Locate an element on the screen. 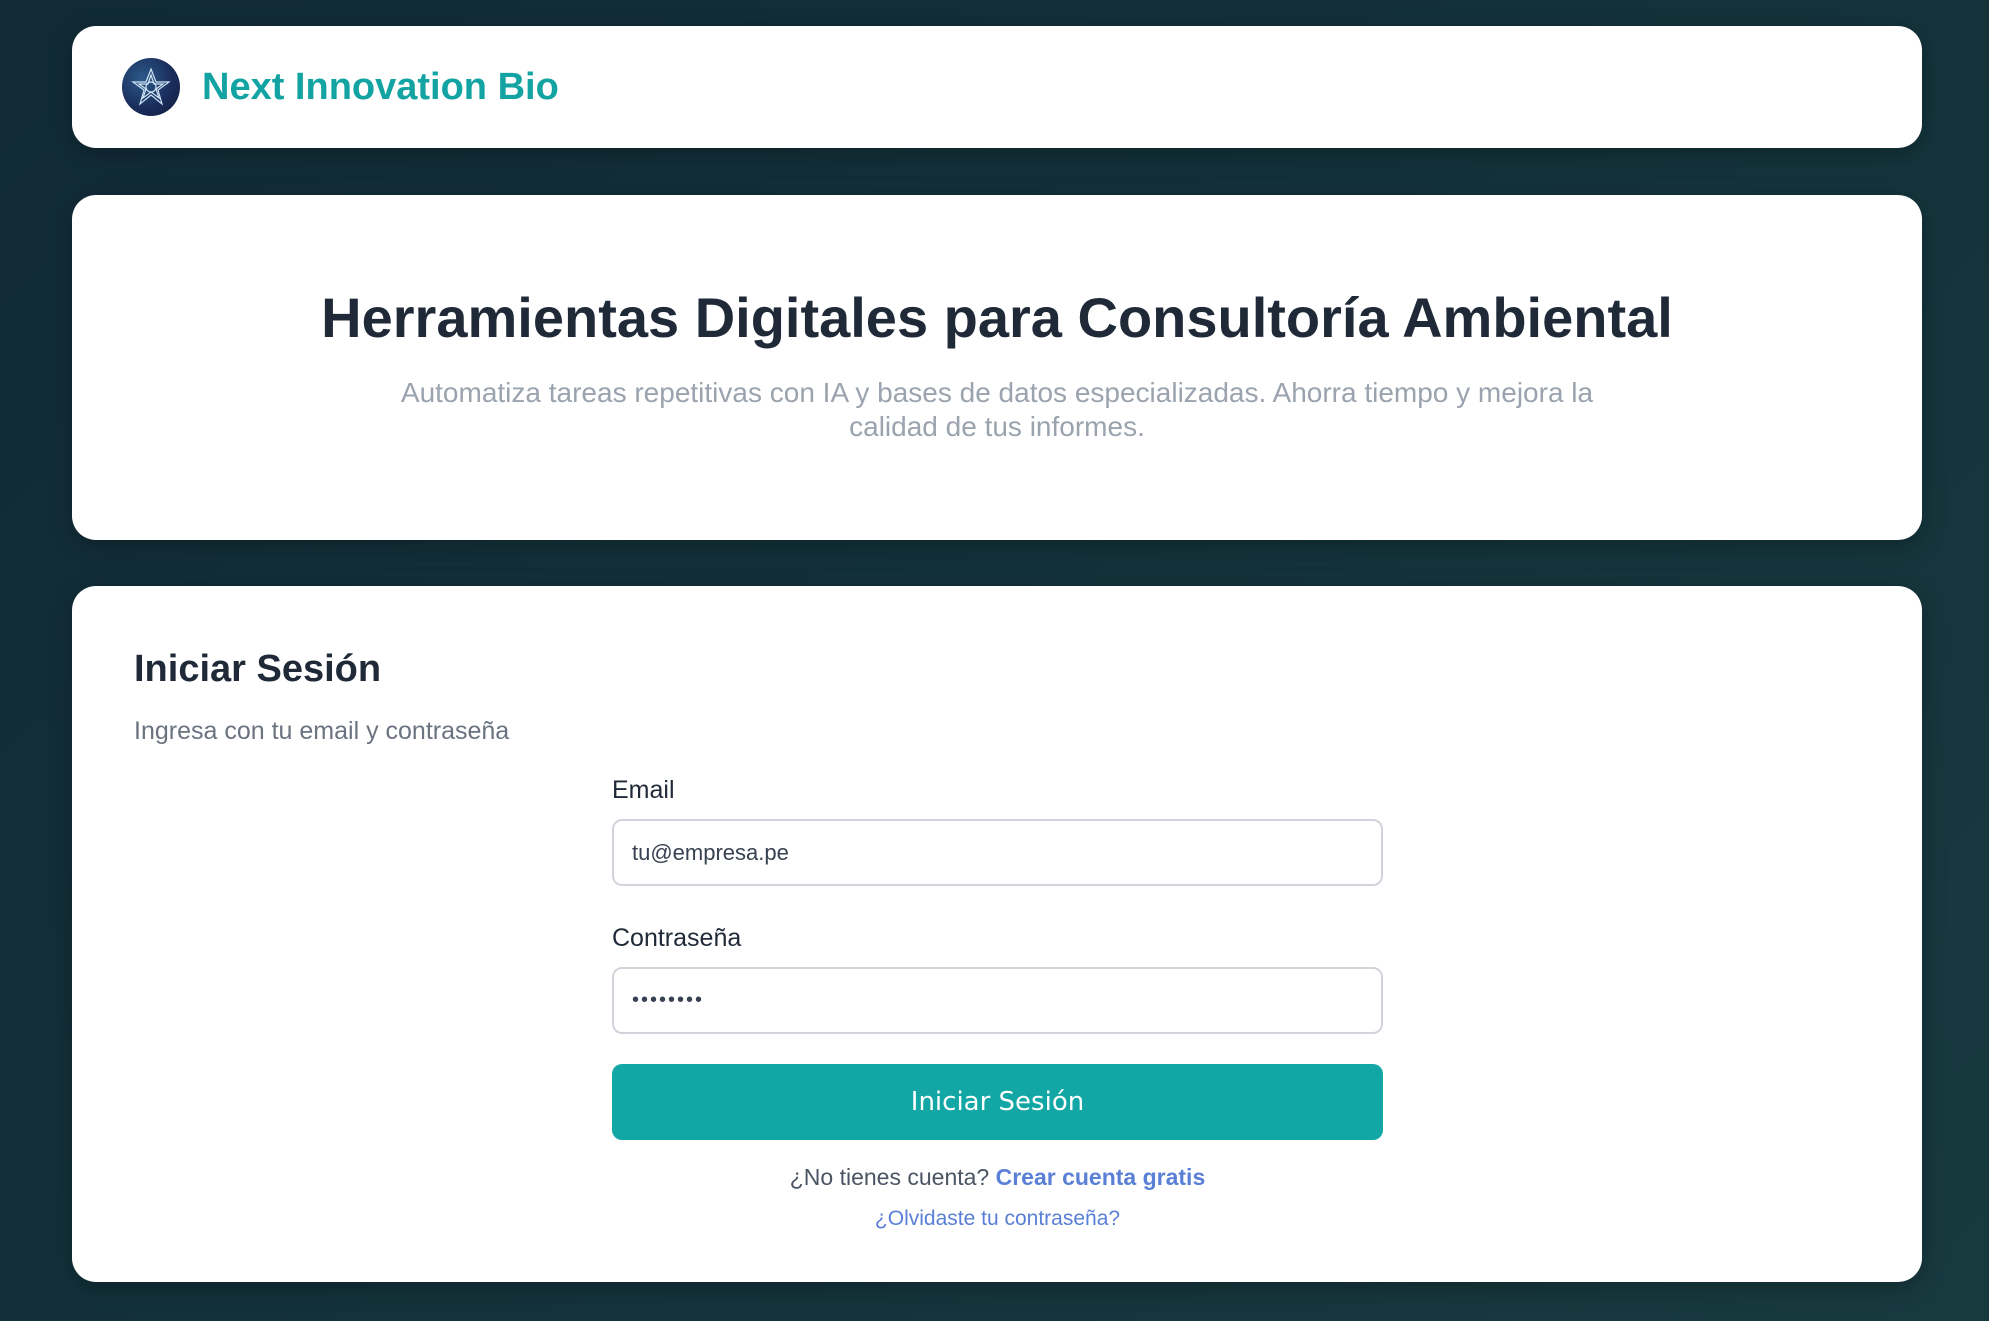 This screenshot has width=1989, height=1321. star-mandala-icon is located at coordinates (151, 87).